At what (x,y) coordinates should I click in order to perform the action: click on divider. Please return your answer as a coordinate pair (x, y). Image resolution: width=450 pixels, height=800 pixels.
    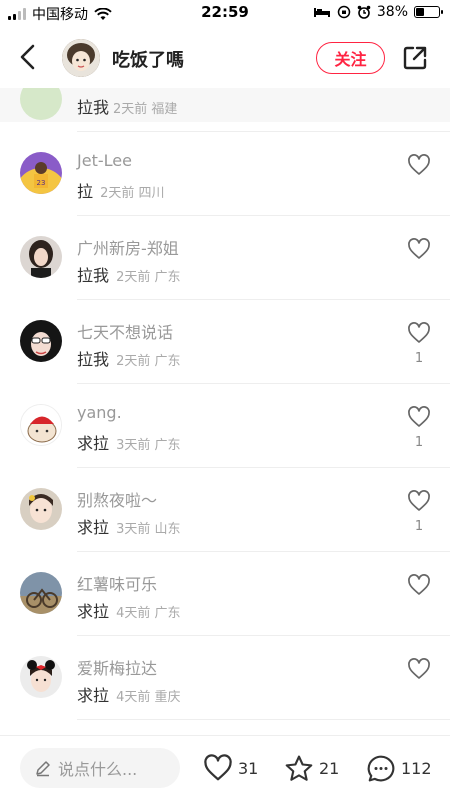
    Looking at the image, I should click on (263, 719).